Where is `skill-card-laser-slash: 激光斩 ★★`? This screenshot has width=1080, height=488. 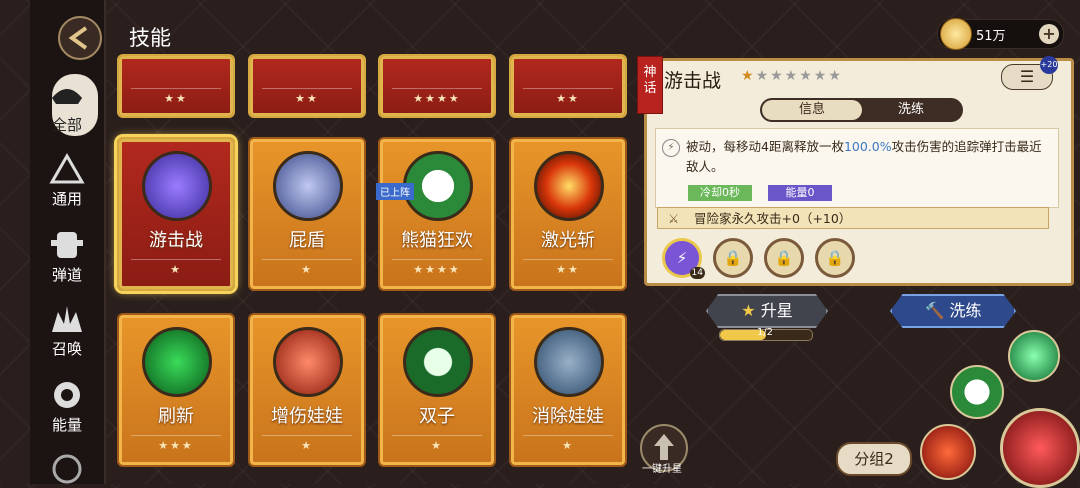 skill-card-laser-slash: 激光斩 ★★ is located at coordinates (568, 214).